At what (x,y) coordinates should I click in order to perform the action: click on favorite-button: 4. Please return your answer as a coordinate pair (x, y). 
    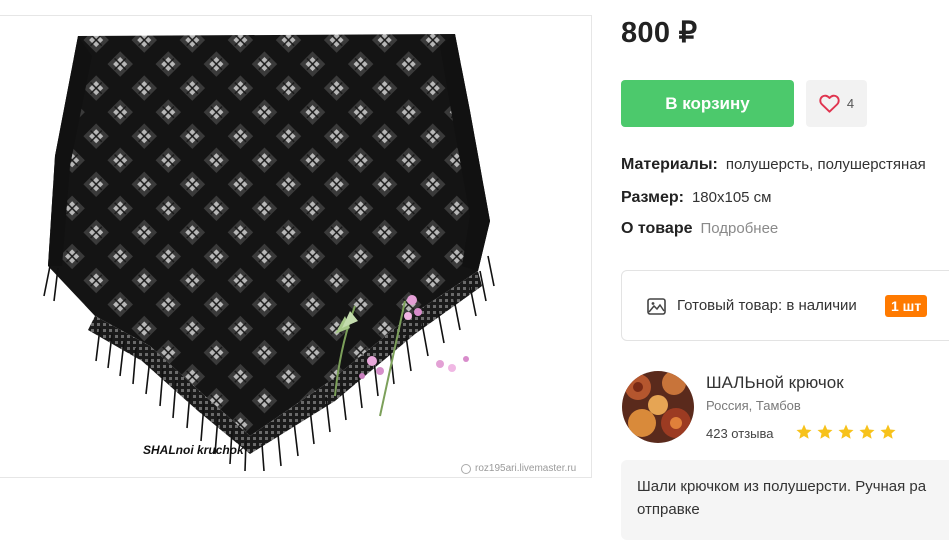
    Looking at the image, I should click on (836, 103).